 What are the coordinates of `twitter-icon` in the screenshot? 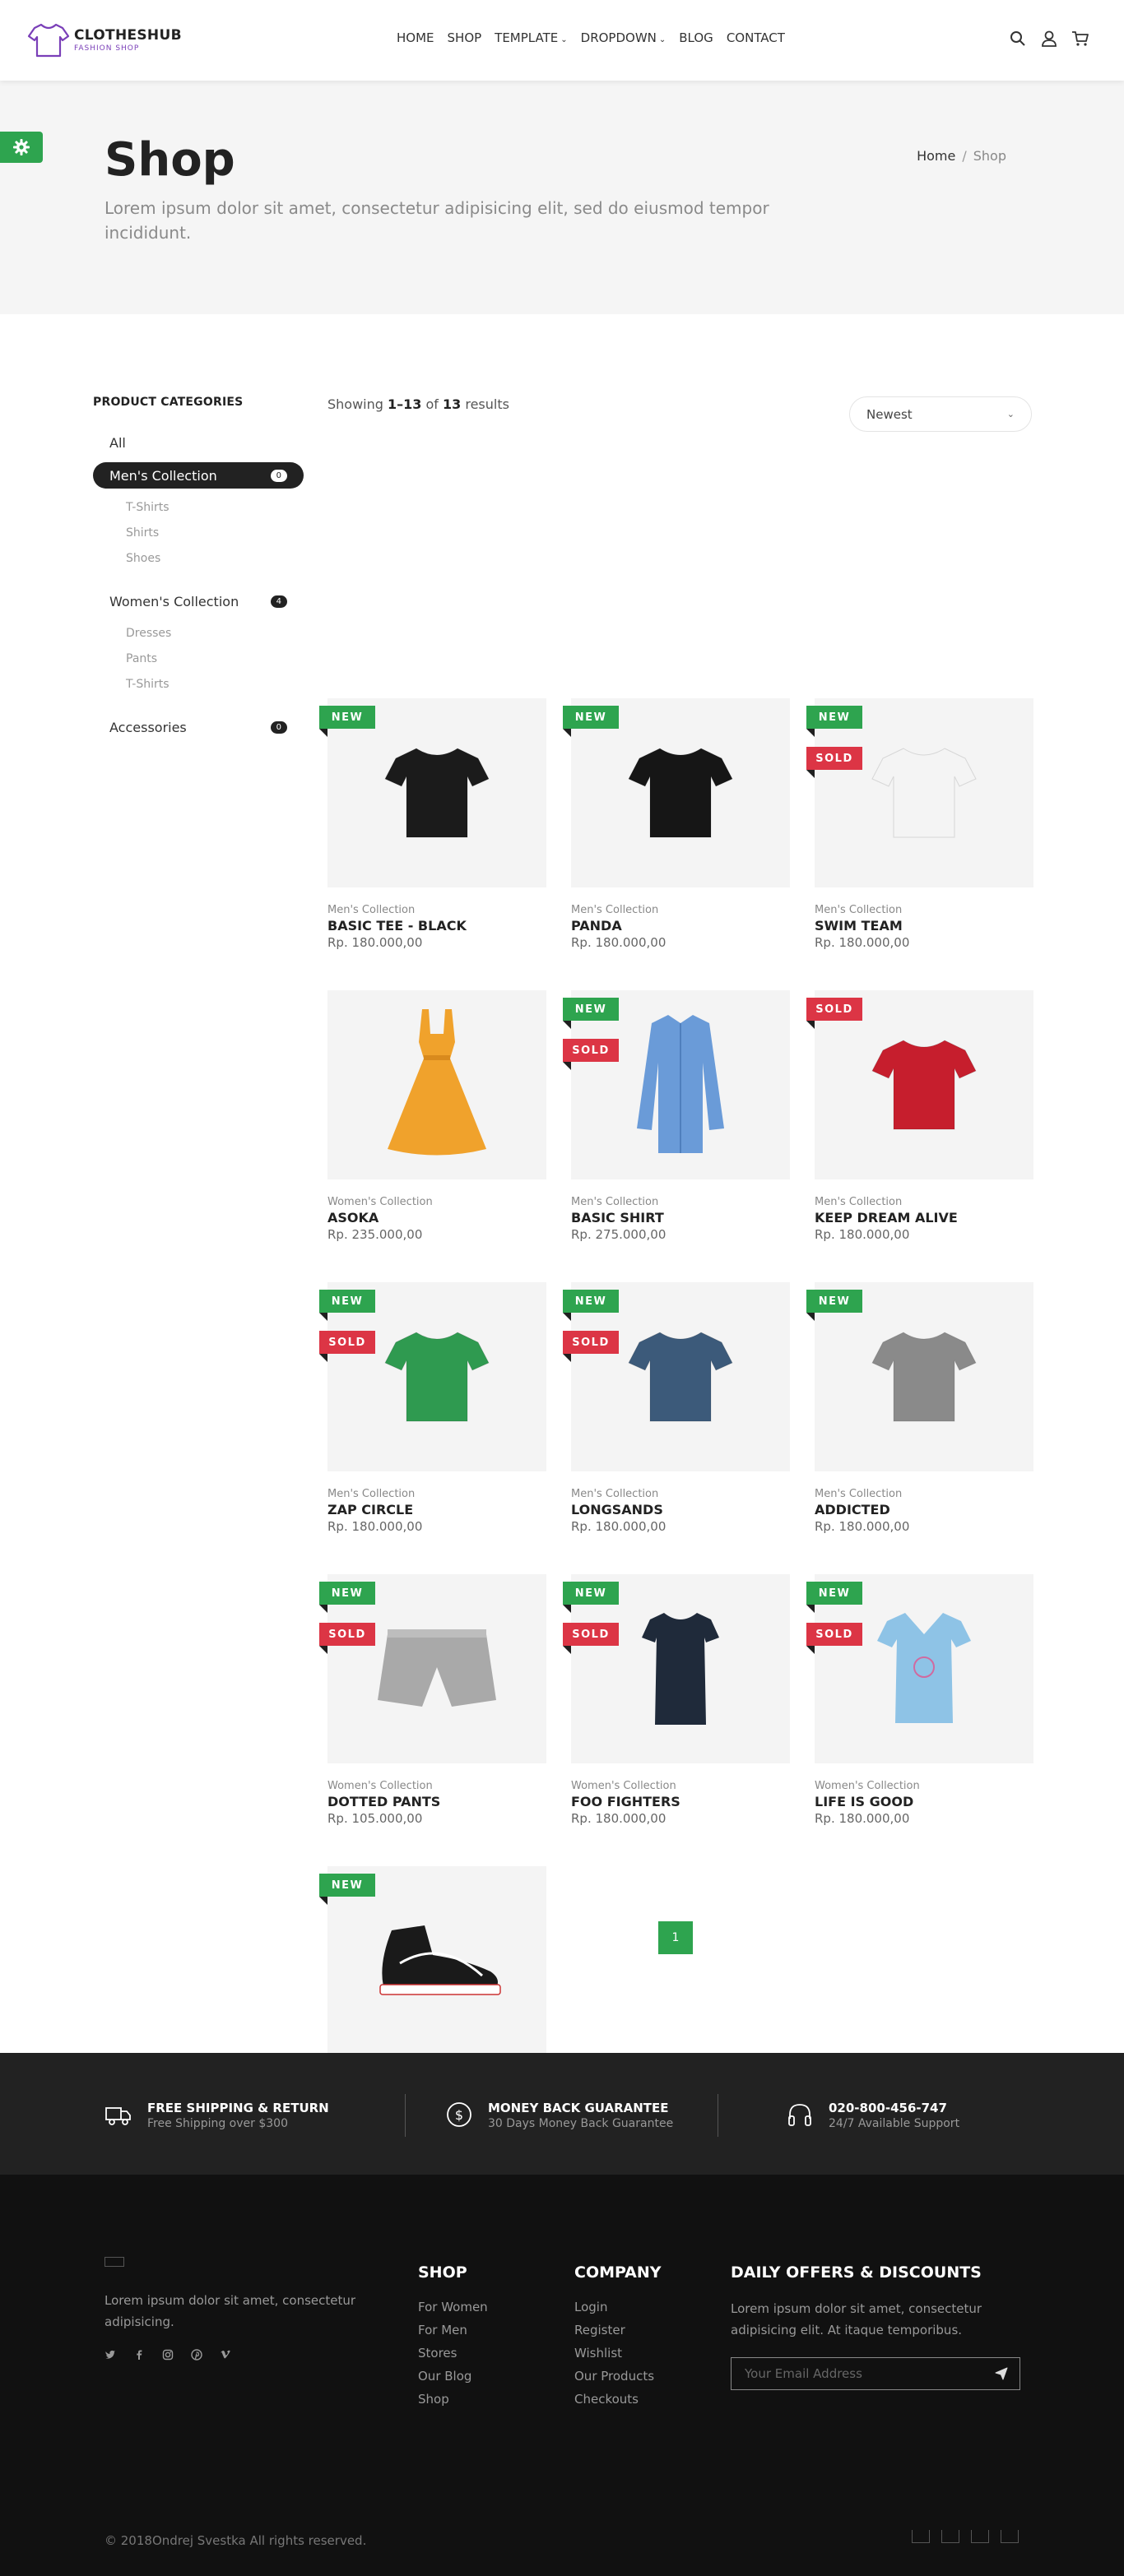 It's located at (110, 2355).